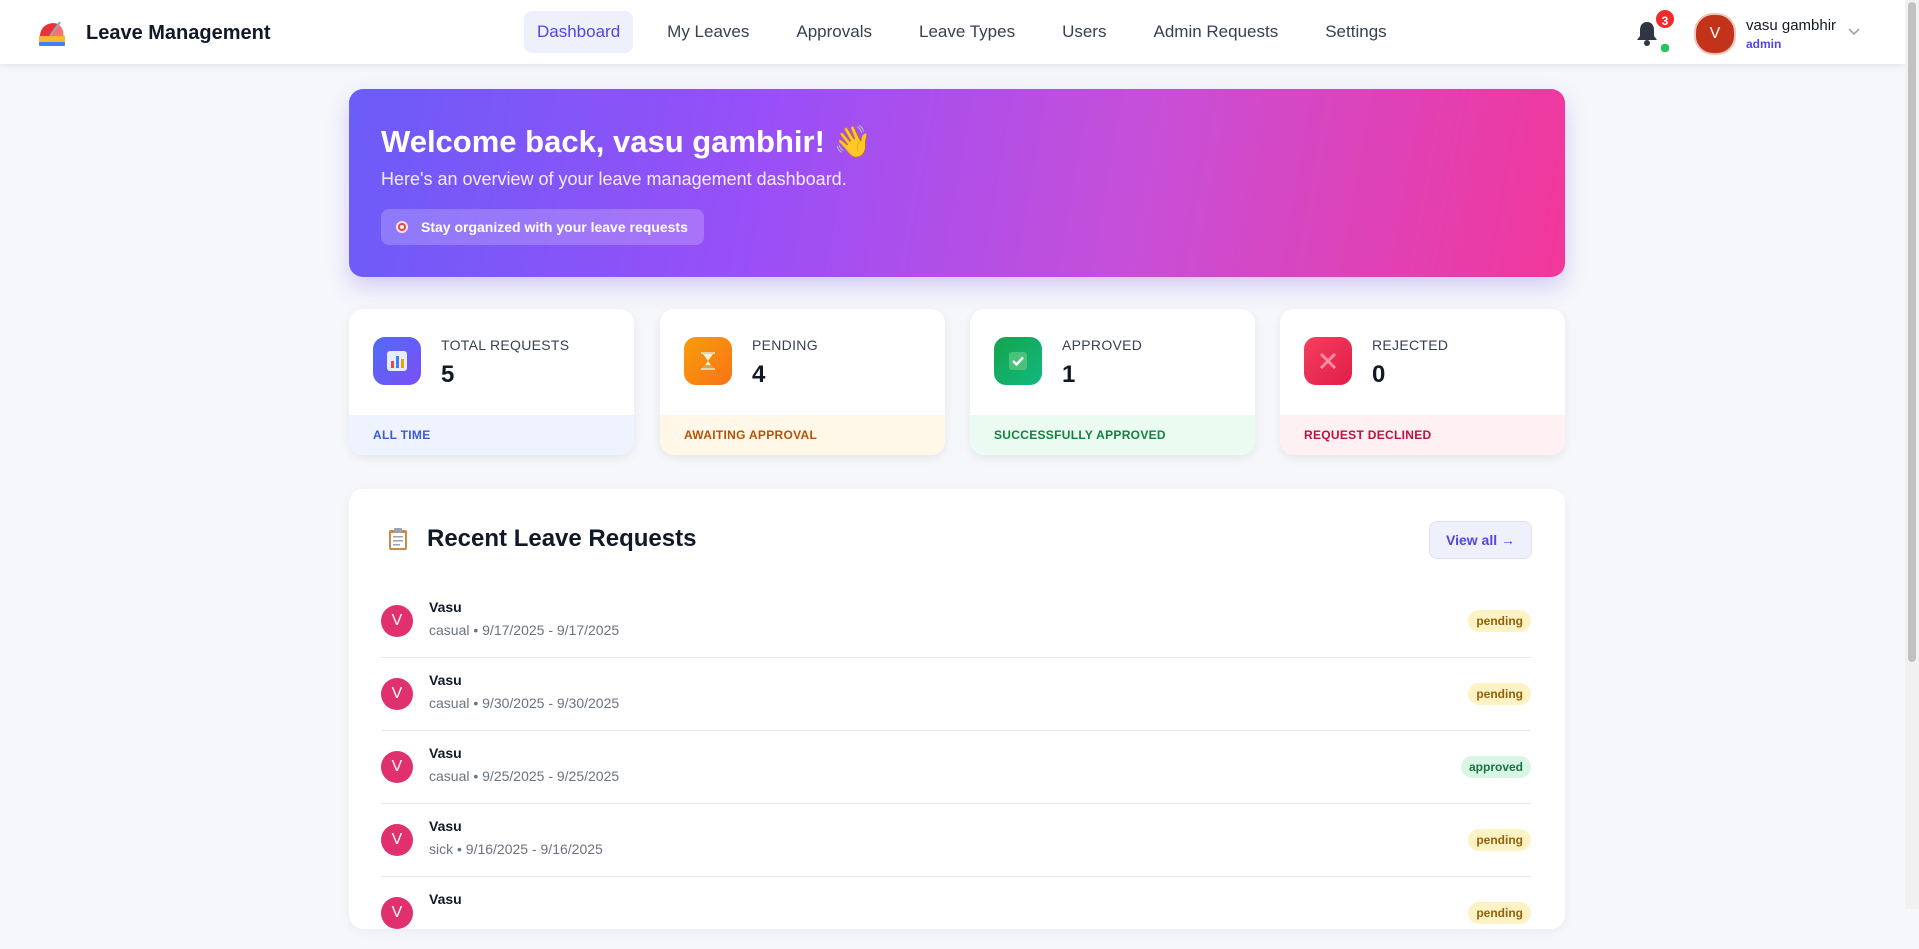  Describe the element at coordinates (1018, 361) in the screenshot. I see `check-icon` at that location.